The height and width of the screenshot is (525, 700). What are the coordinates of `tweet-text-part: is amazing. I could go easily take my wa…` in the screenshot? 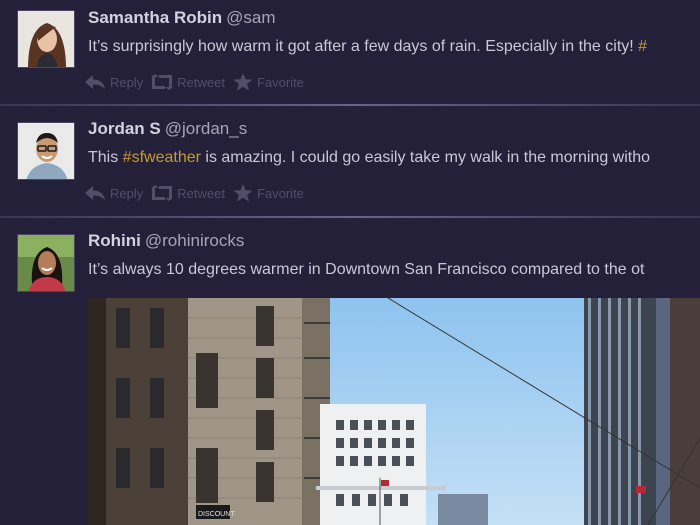 It's located at (425, 157).